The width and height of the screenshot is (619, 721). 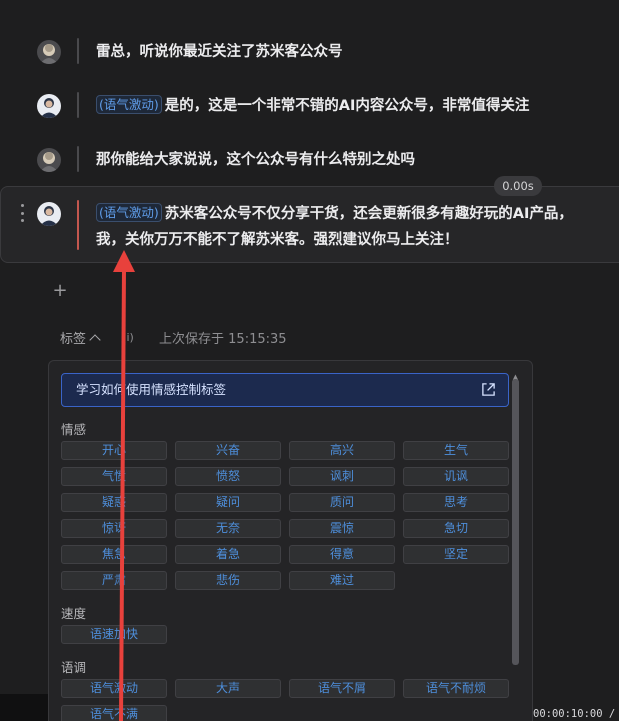 I want to click on tag-chip: 高兴, so click(x=342, y=450).